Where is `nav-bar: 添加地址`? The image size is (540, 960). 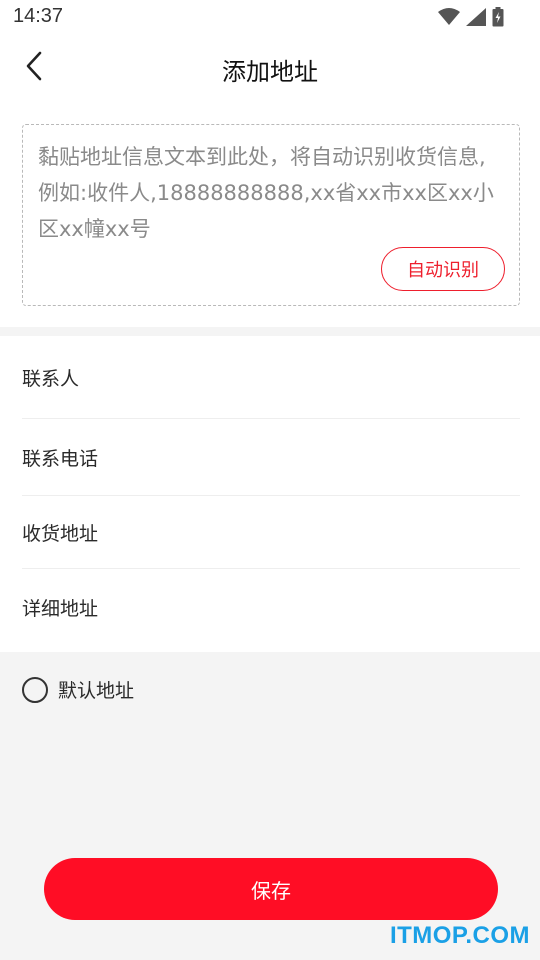
nav-bar: 添加地址 is located at coordinates (270, 68).